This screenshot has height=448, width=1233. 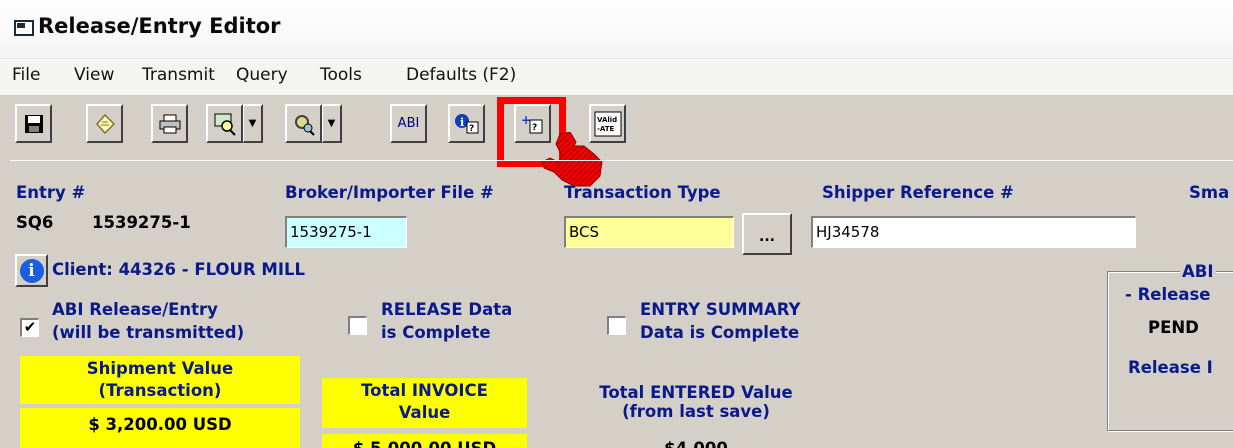 What do you see at coordinates (1198, 271) in the screenshot?
I see `abi-status-title: ABI` at bounding box center [1198, 271].